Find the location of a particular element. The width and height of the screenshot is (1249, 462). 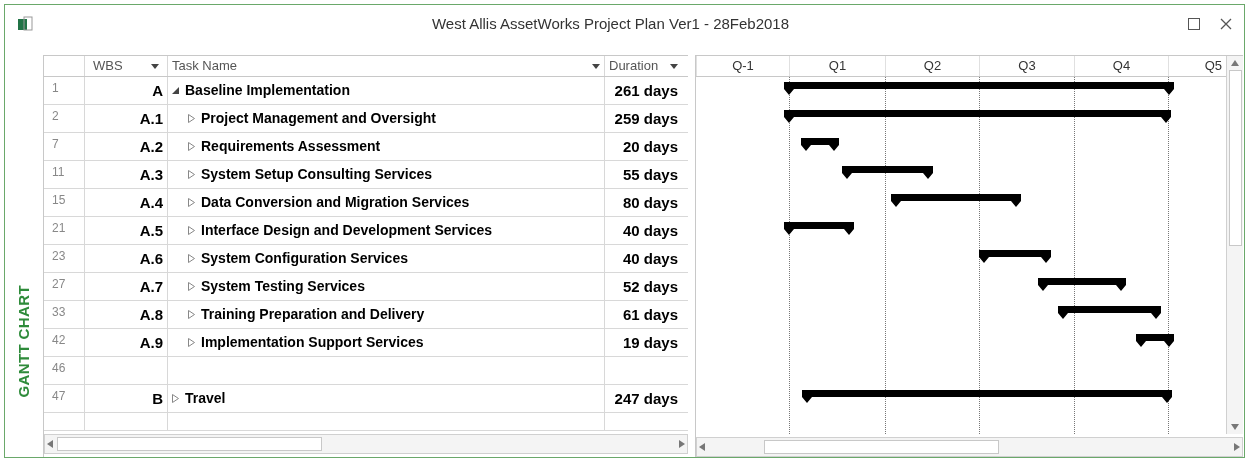

quarter-label: Q1 is located at coordinates (837, 66).